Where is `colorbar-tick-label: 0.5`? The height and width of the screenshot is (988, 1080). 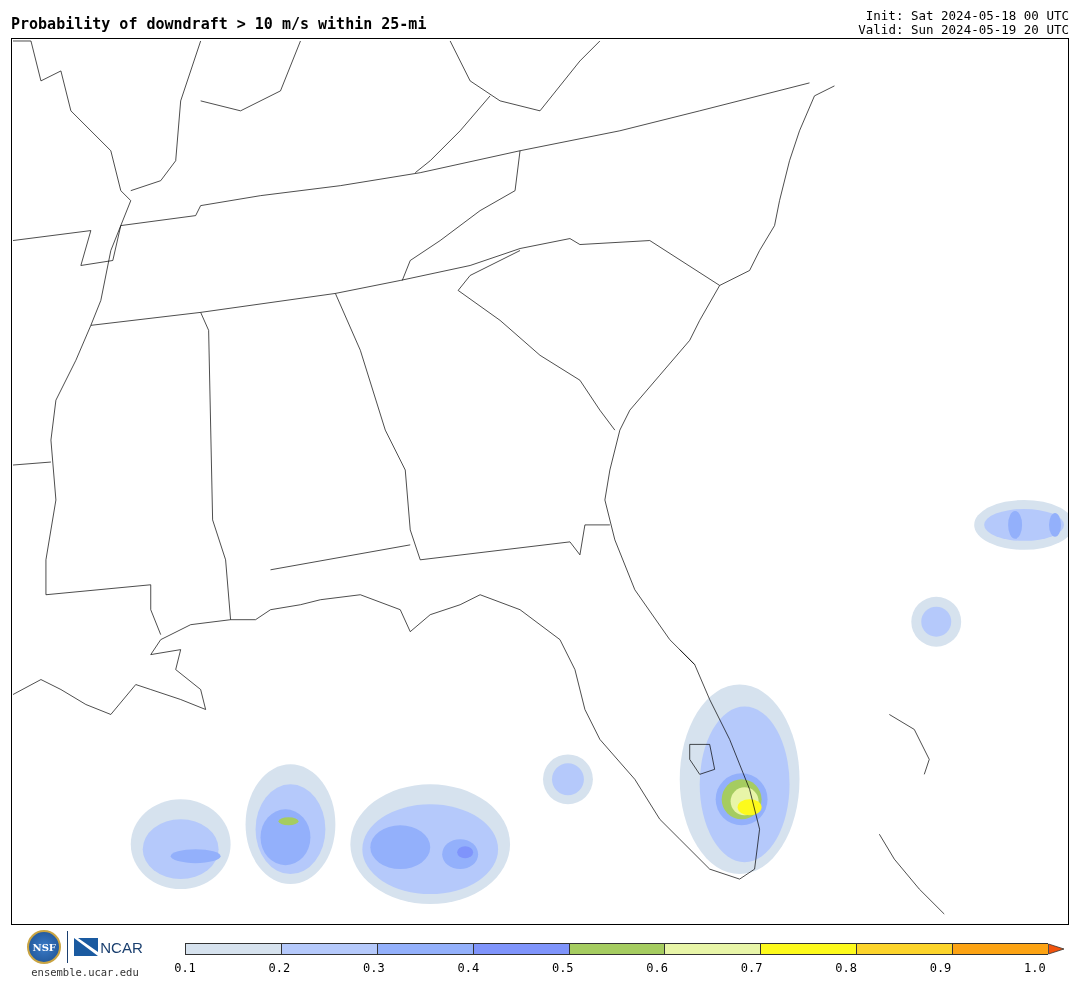
colorbar-tick-label: 0.5 is located at coordinates (562, 968).